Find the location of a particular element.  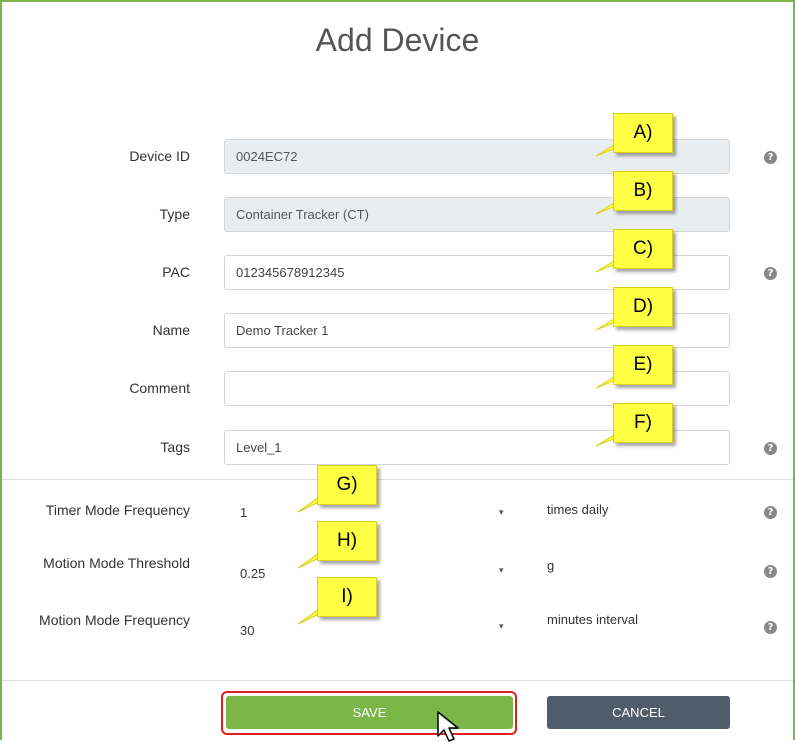

callout-a: A) is located at coordinates (643, 133).